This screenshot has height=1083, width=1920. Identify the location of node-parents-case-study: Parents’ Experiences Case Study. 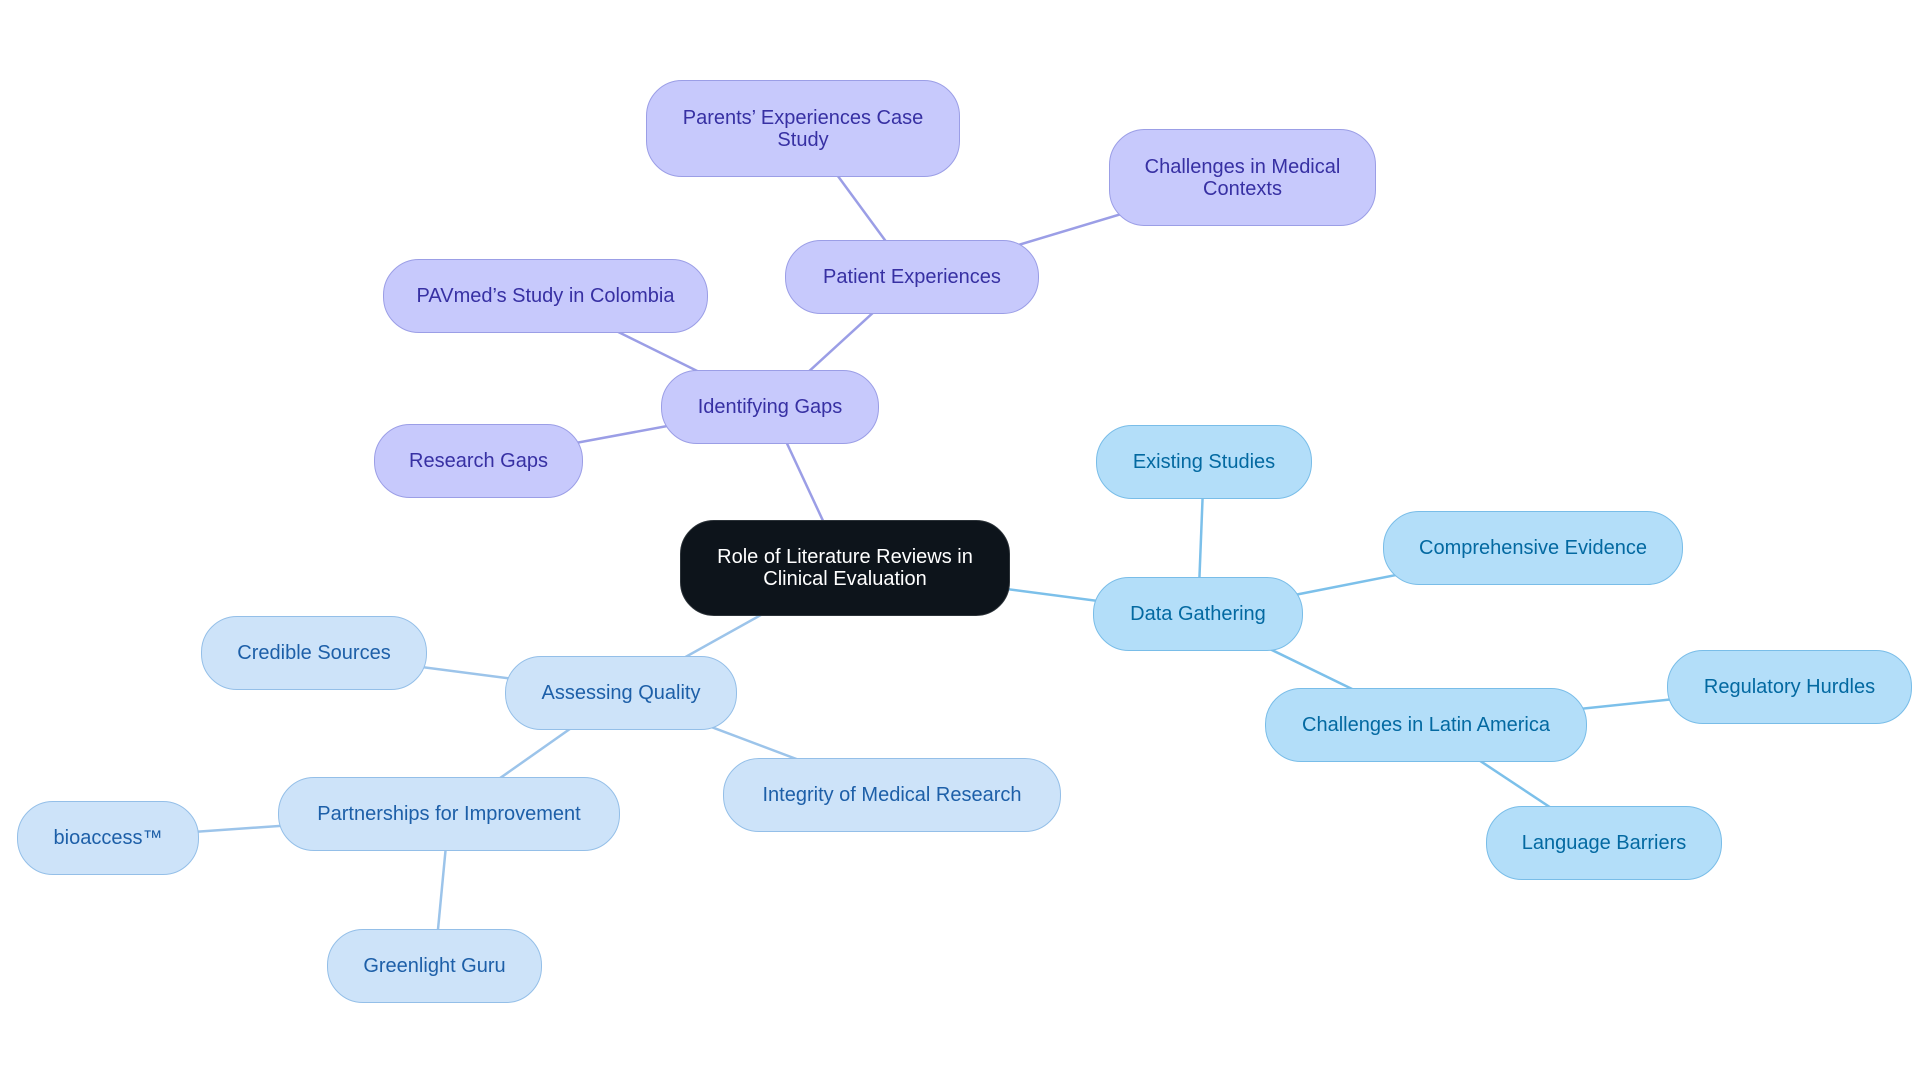
(803, 128).